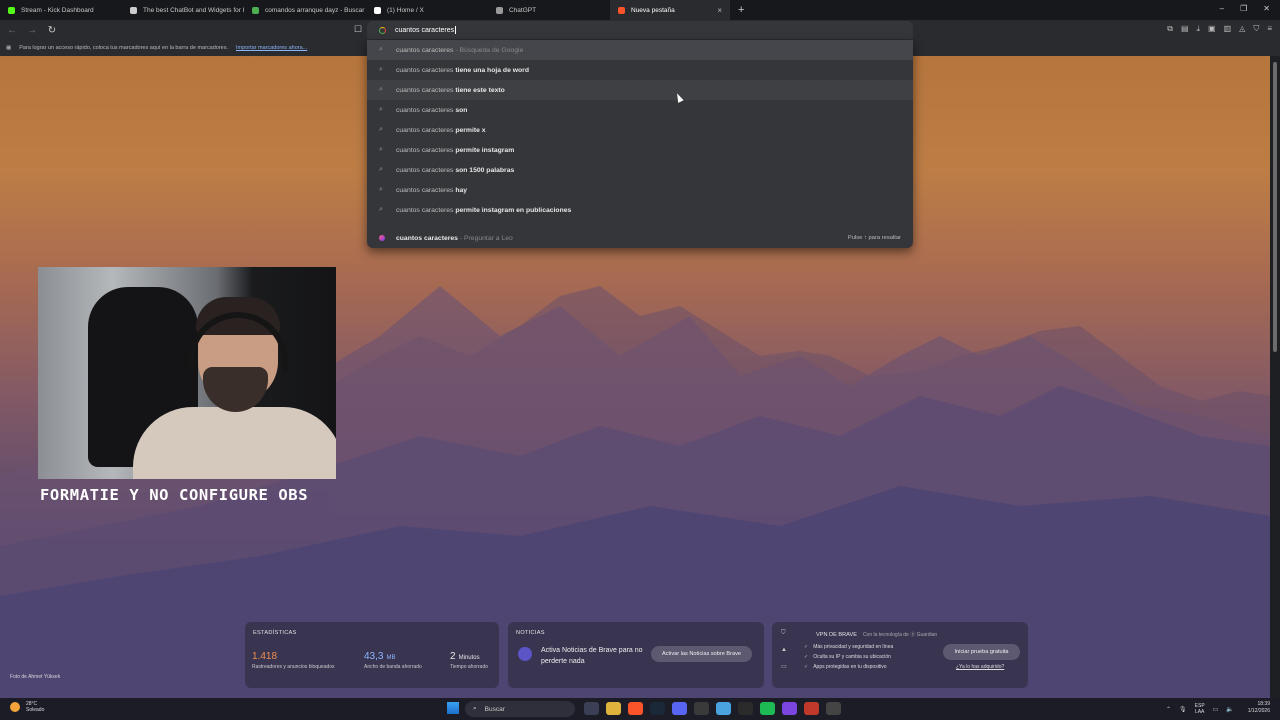  Describe the element at coordinates (358, 29) in the screenshot. I see `bookmark-icon: ☐` at that location.